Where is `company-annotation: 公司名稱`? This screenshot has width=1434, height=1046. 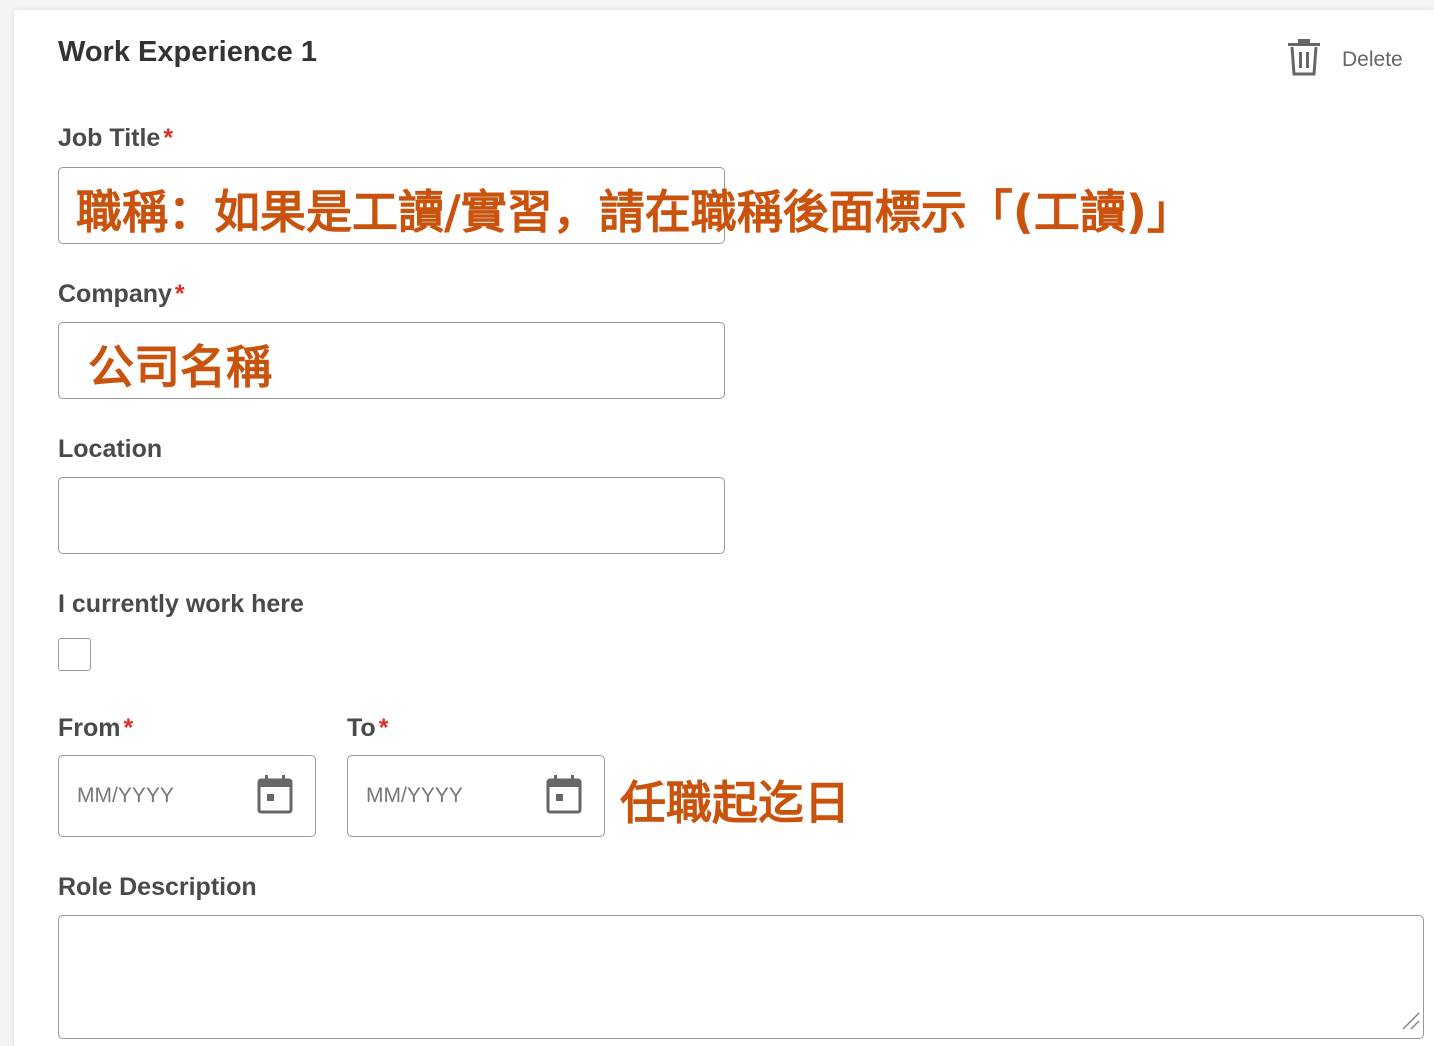
company-annotation: 公司名稱 is located at coordinates (180, 367).